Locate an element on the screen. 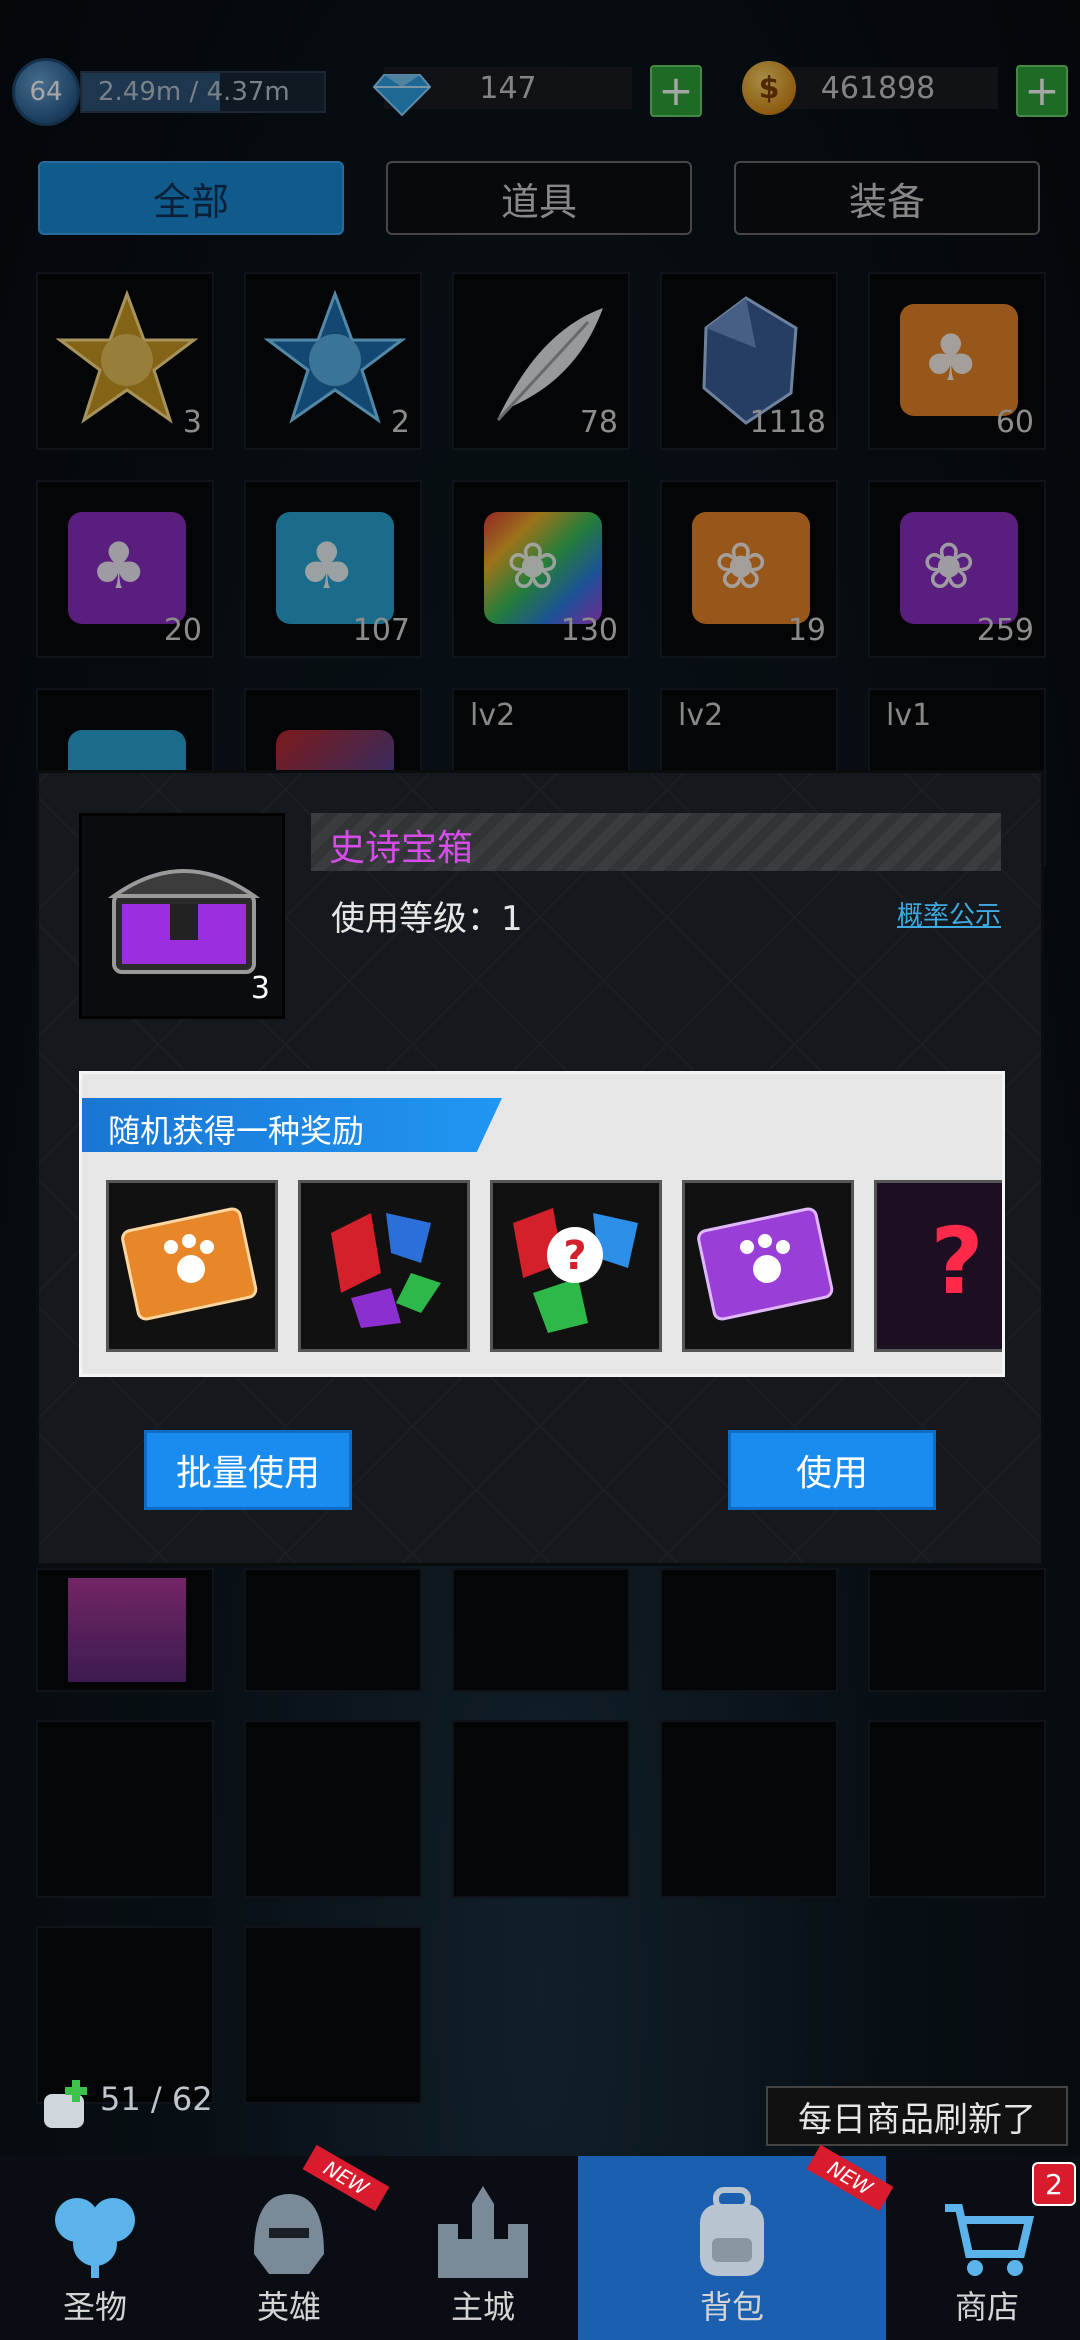 This screenshot has height=2340, width=1080. exp-bar: 2.49m / 4.37m is located at coordinates (203, 92).